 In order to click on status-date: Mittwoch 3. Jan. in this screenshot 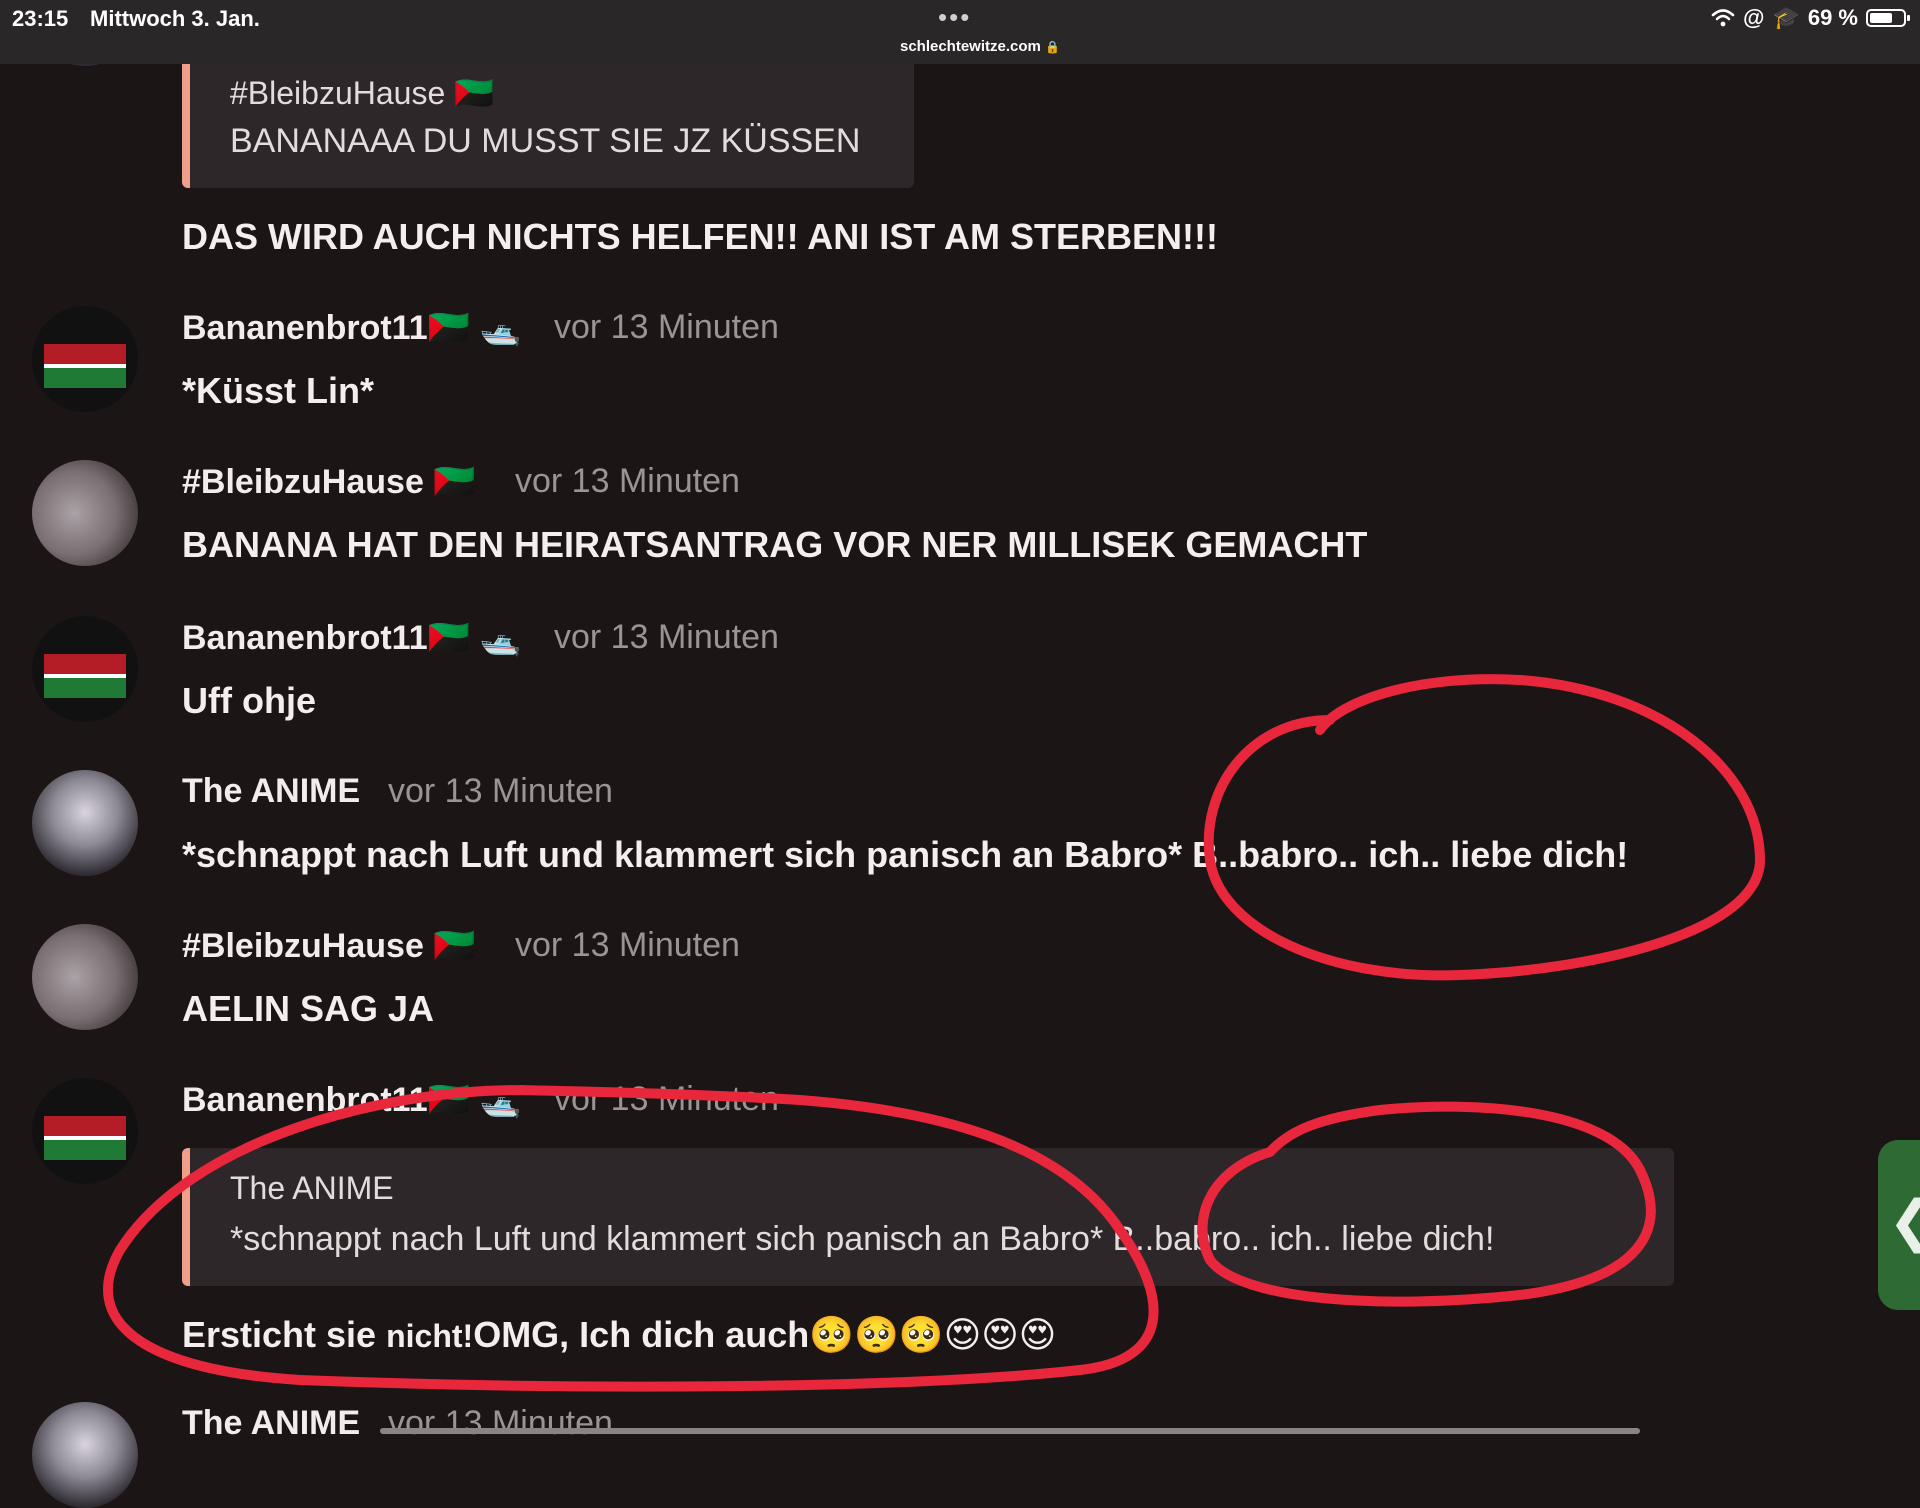, I will do `click(175, 18)`.